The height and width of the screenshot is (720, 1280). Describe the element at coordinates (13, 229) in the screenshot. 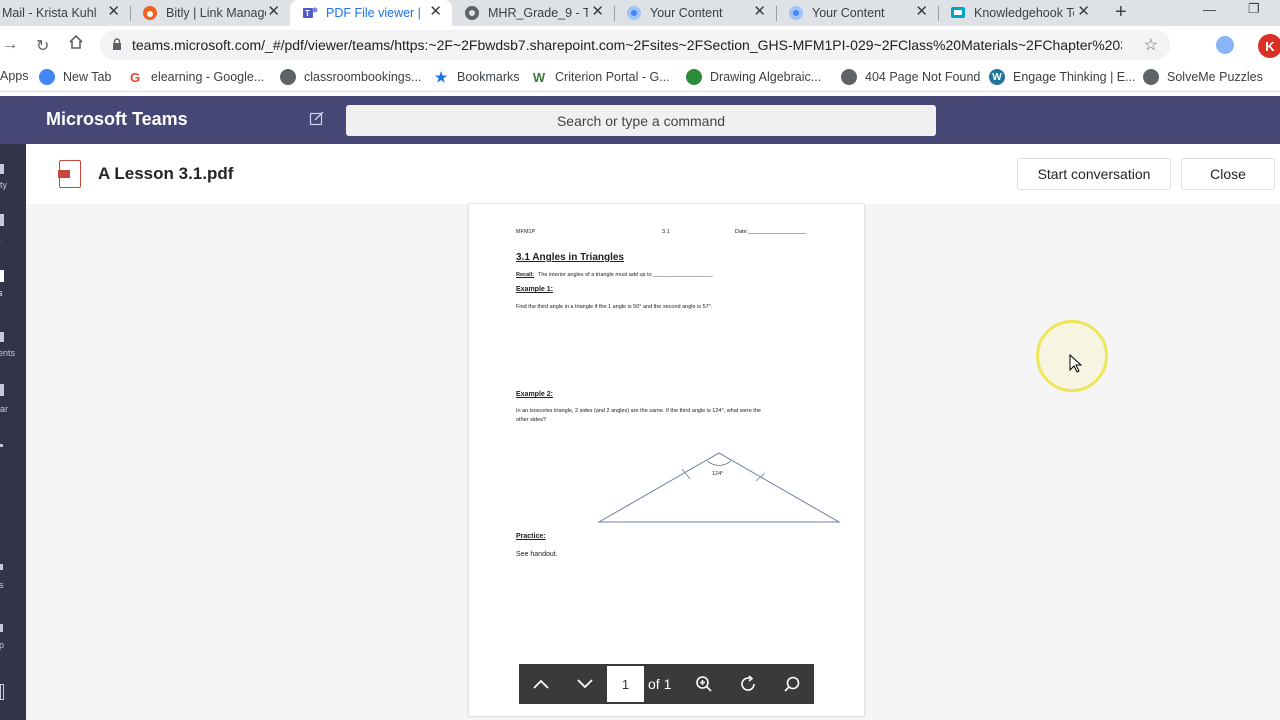

I see `rail-item-chat: t` at that location.